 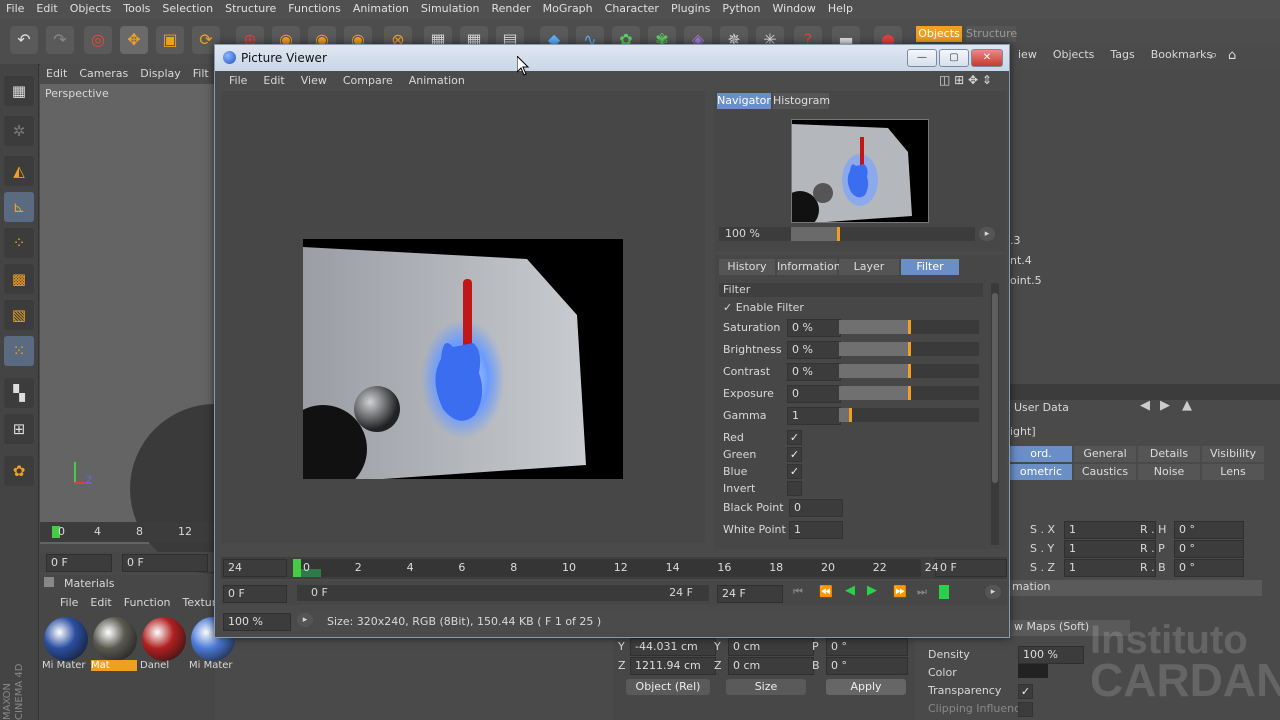 What do you see at coordinates (771, 647) in the screenshot?
I see `size-y-field: 0 cm` at bounding box center [771, 647].